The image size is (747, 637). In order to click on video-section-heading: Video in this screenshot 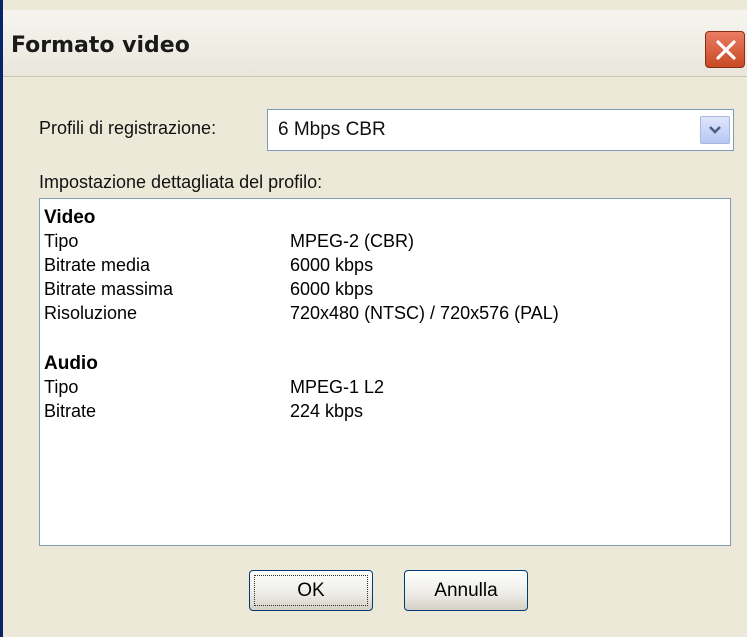, I will do `click(70, 217)`.